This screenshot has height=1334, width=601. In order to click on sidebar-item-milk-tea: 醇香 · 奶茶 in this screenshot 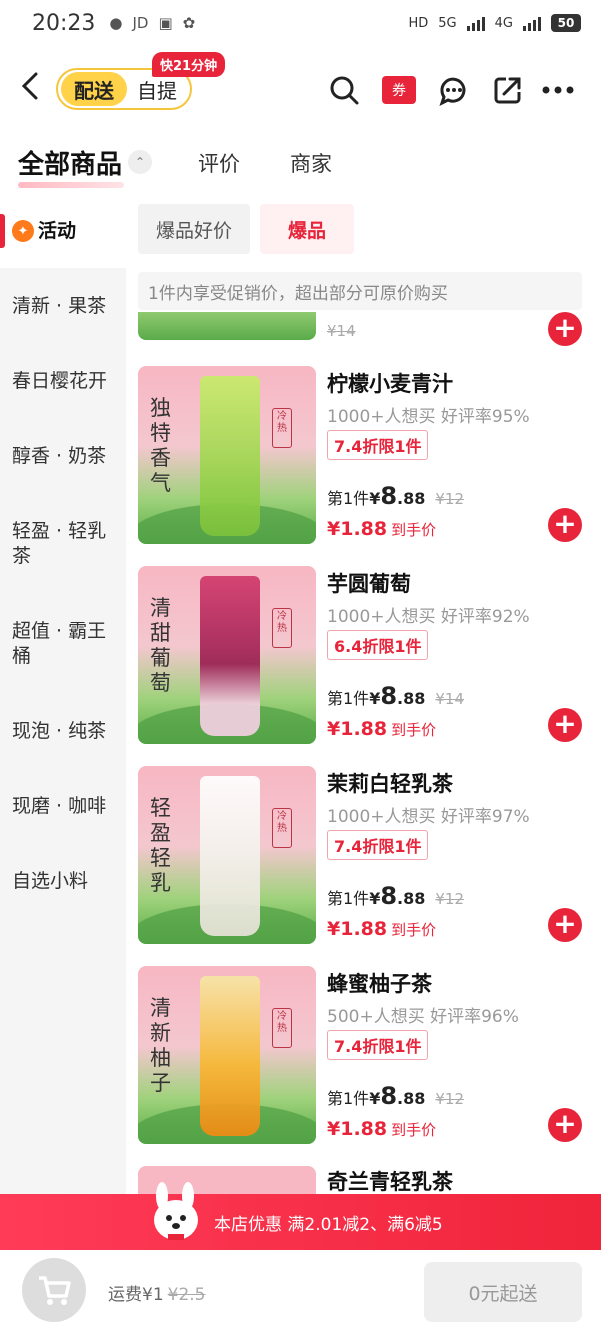, I will do `click(63, 456)`.